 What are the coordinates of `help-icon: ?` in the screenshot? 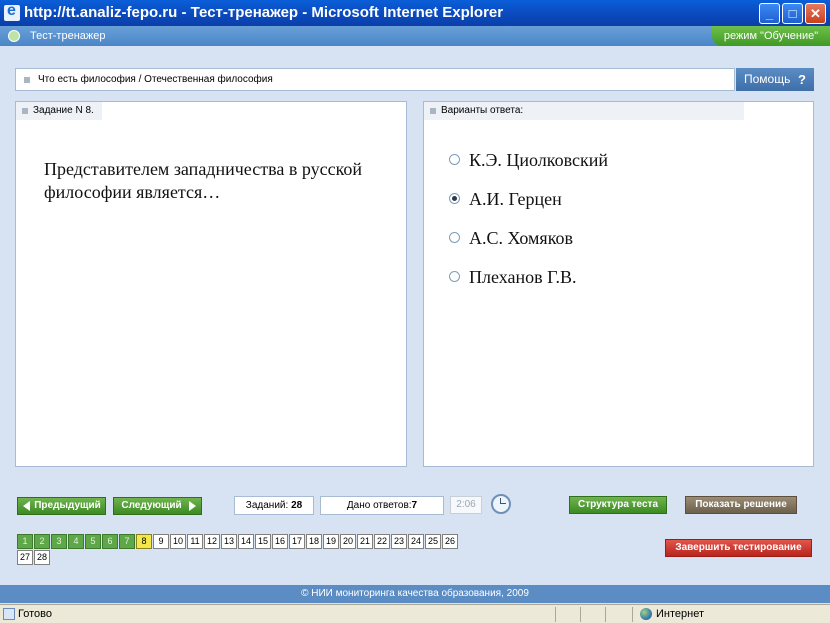 It's located at (802, 79).